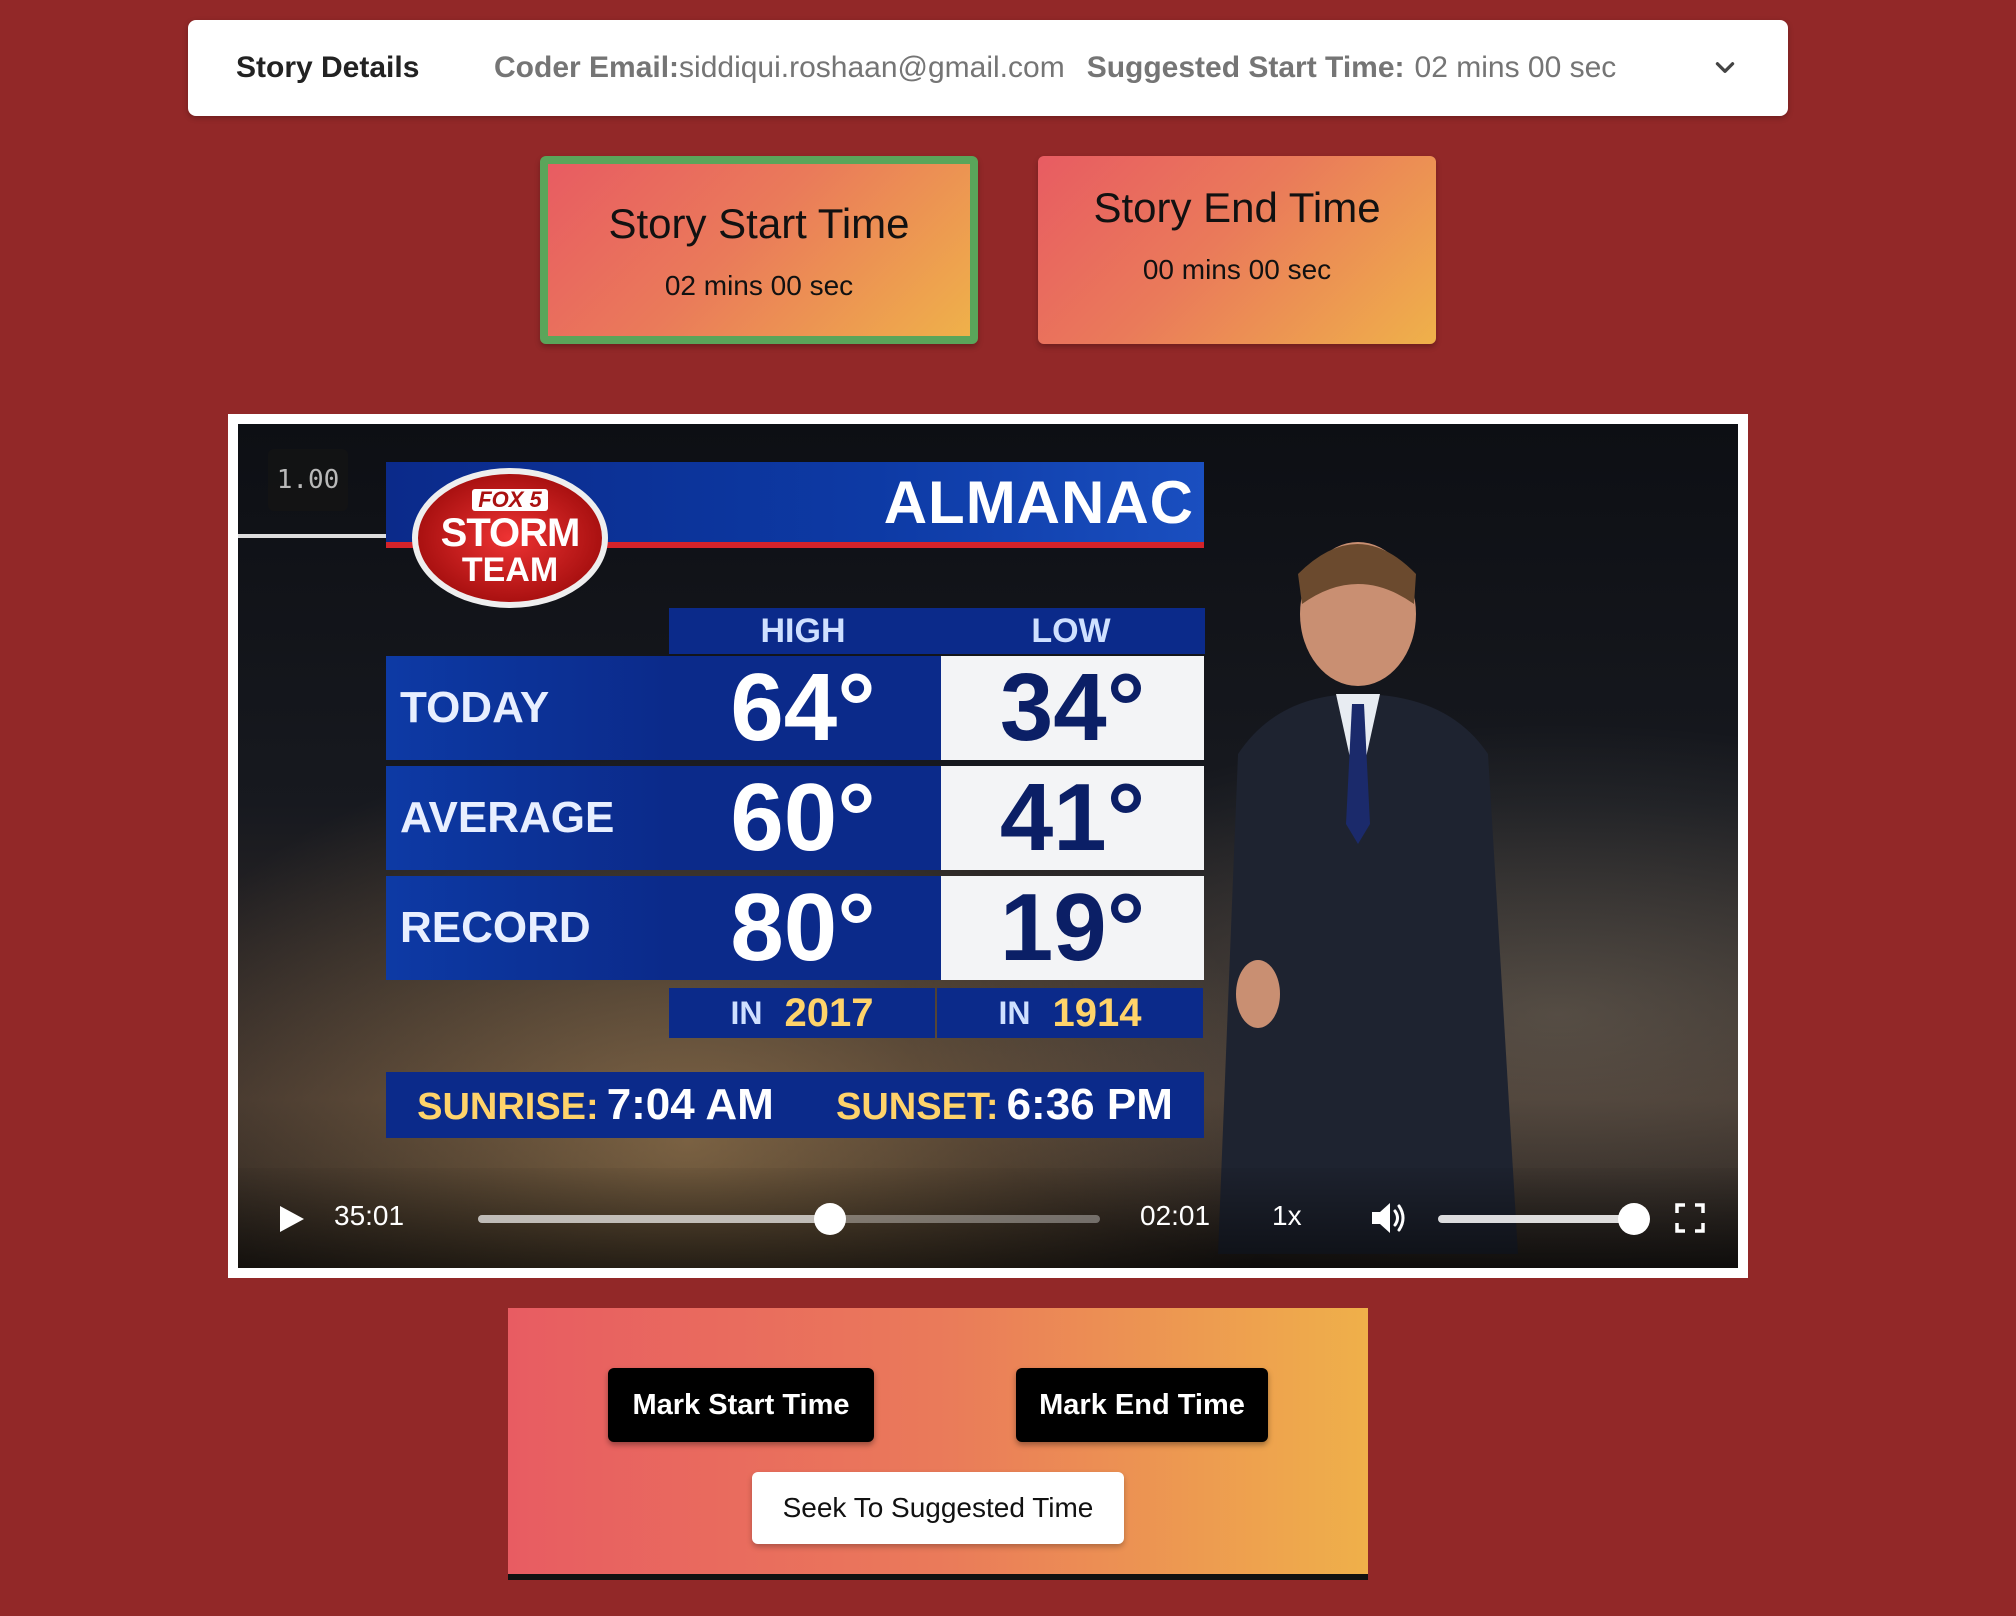  I want to click on presenter-figure, so click(1368, 898).